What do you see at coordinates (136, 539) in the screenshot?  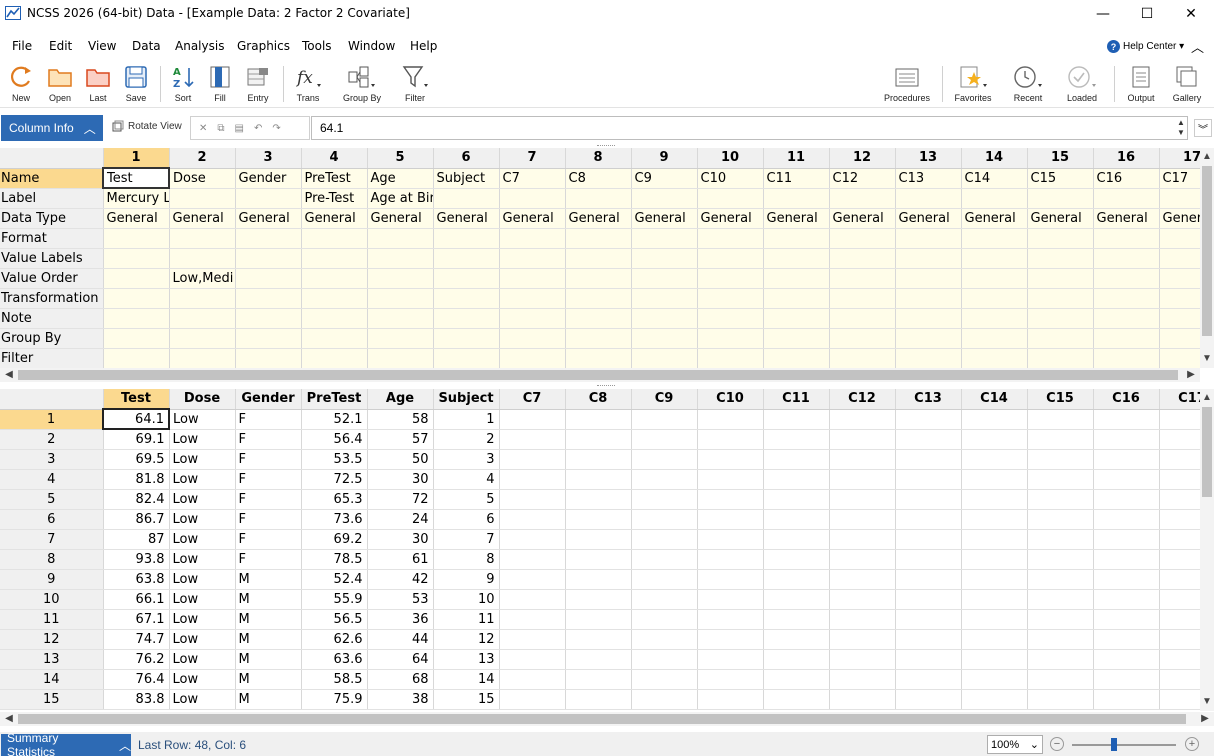 I see `data-cell: 87` at bounding box center [136, 539].